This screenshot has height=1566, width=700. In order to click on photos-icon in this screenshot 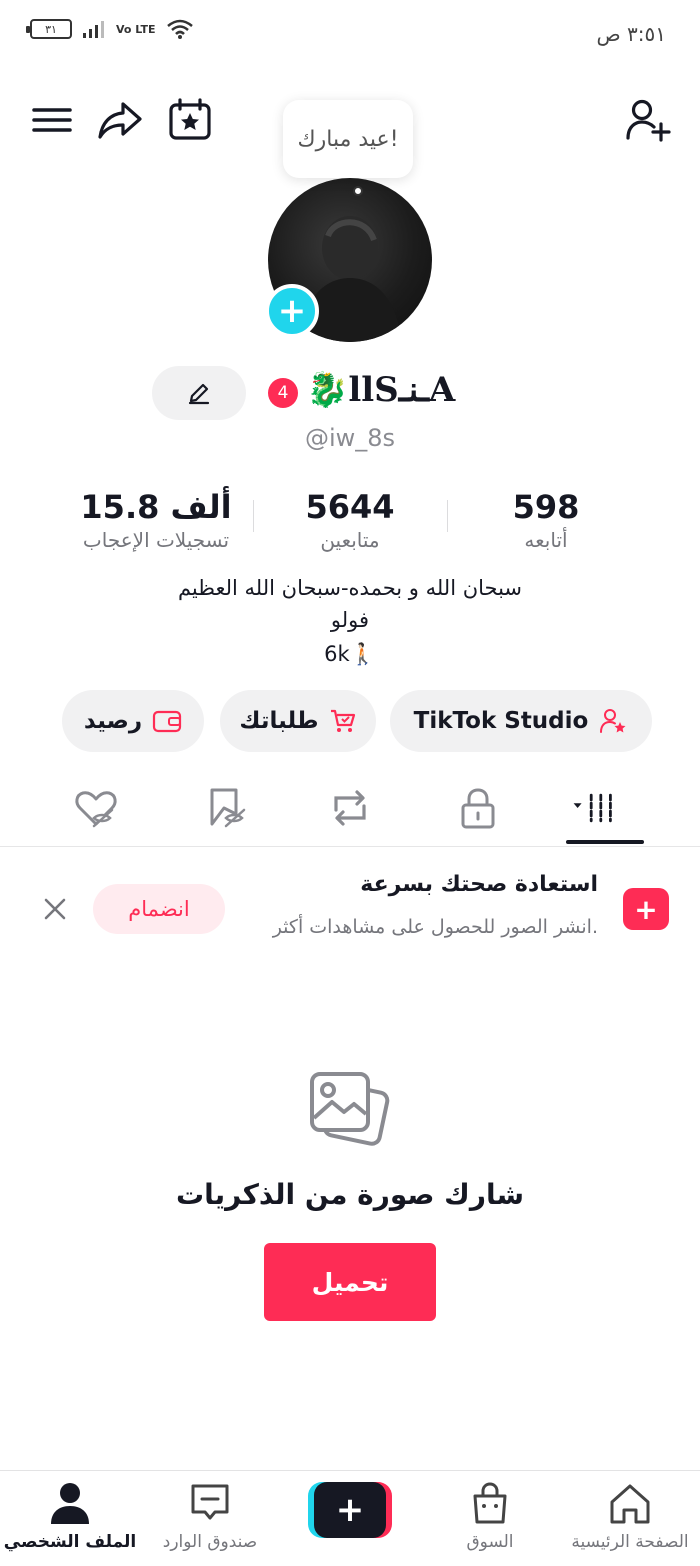, I will do `click(350, 1109)`.